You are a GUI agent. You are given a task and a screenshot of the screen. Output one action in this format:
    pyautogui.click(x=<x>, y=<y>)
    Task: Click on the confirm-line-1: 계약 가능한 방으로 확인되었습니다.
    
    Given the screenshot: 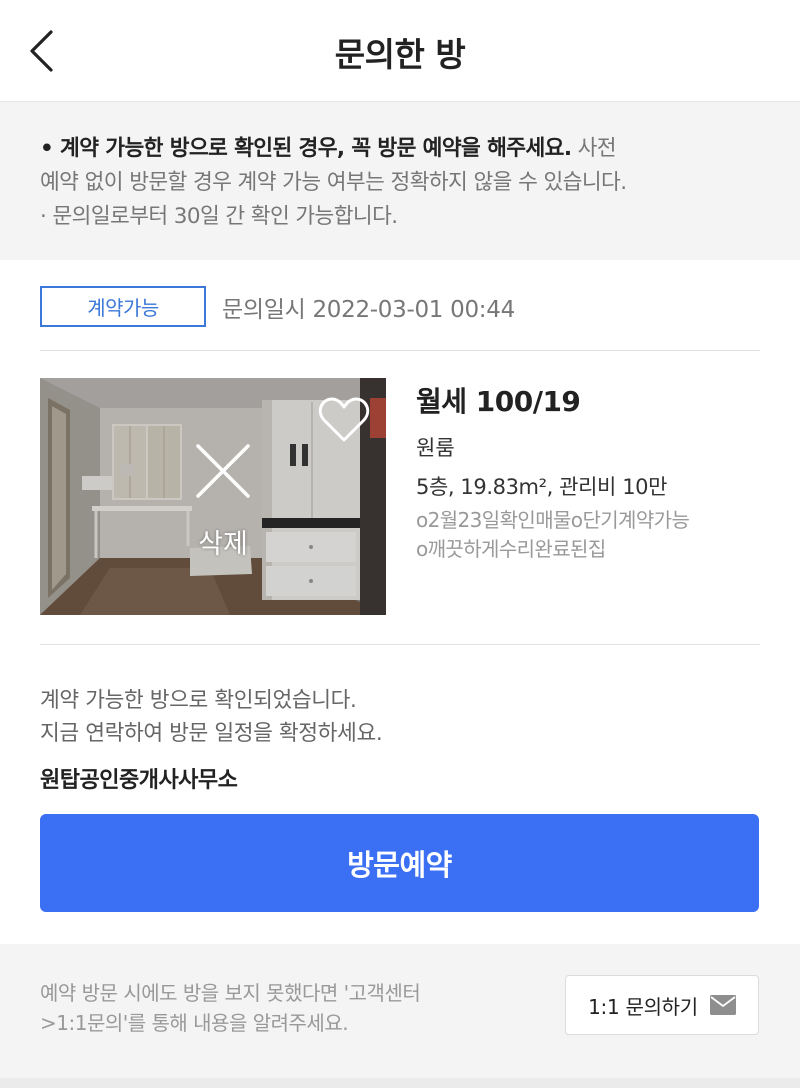 What is the action you would take?
    pyautogui.click(x=198, y=700)
    